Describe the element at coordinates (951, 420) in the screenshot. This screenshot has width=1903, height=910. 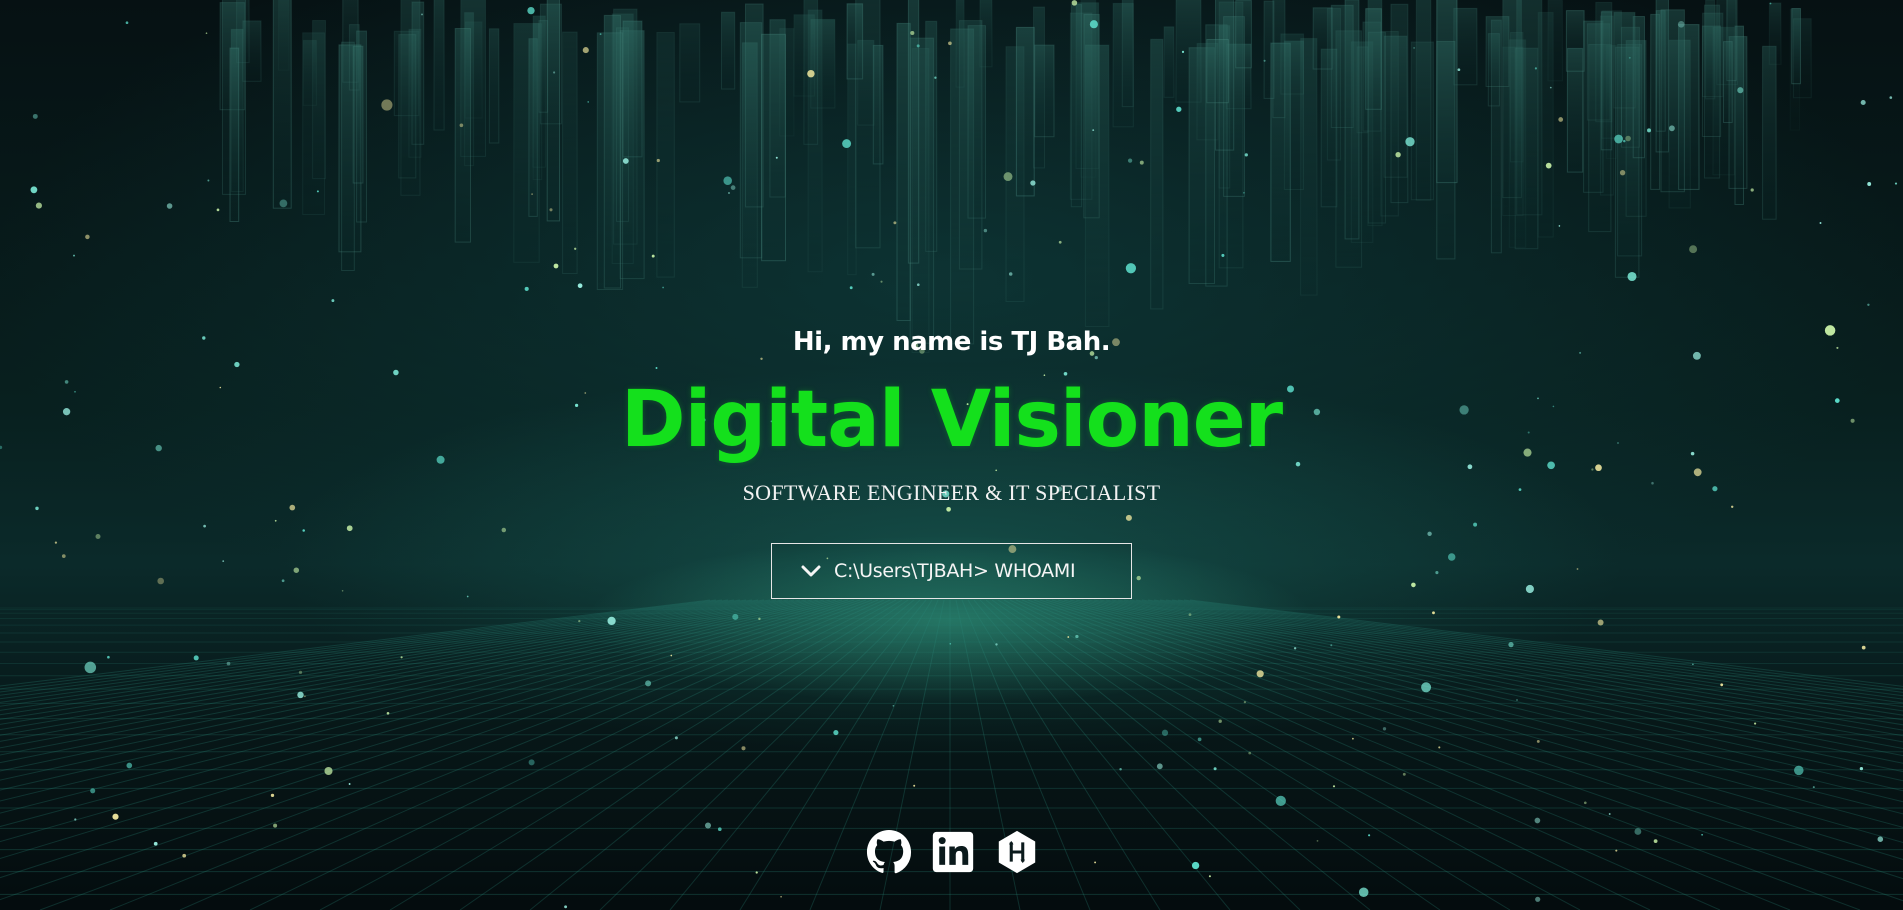
I see `hero-title: Digital Visioner` at that location.